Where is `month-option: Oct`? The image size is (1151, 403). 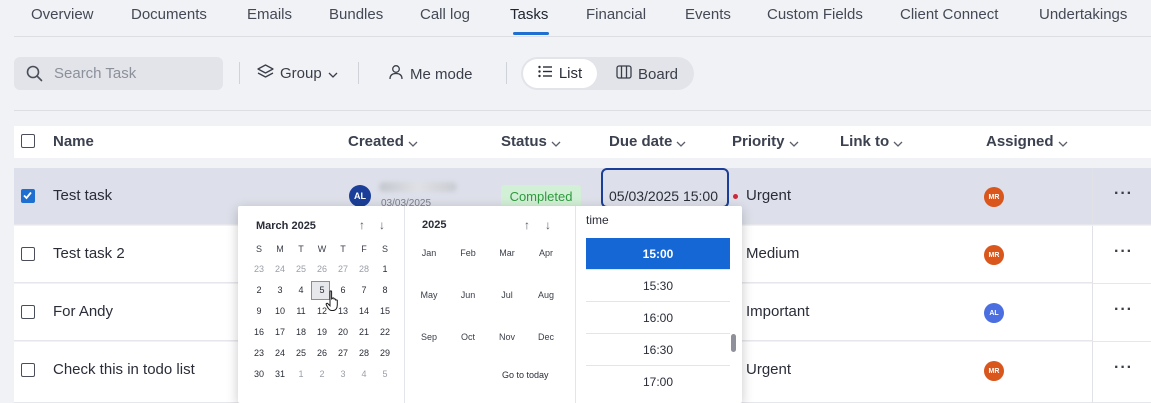
month-option: Oct is located at coordinates (468, 337).